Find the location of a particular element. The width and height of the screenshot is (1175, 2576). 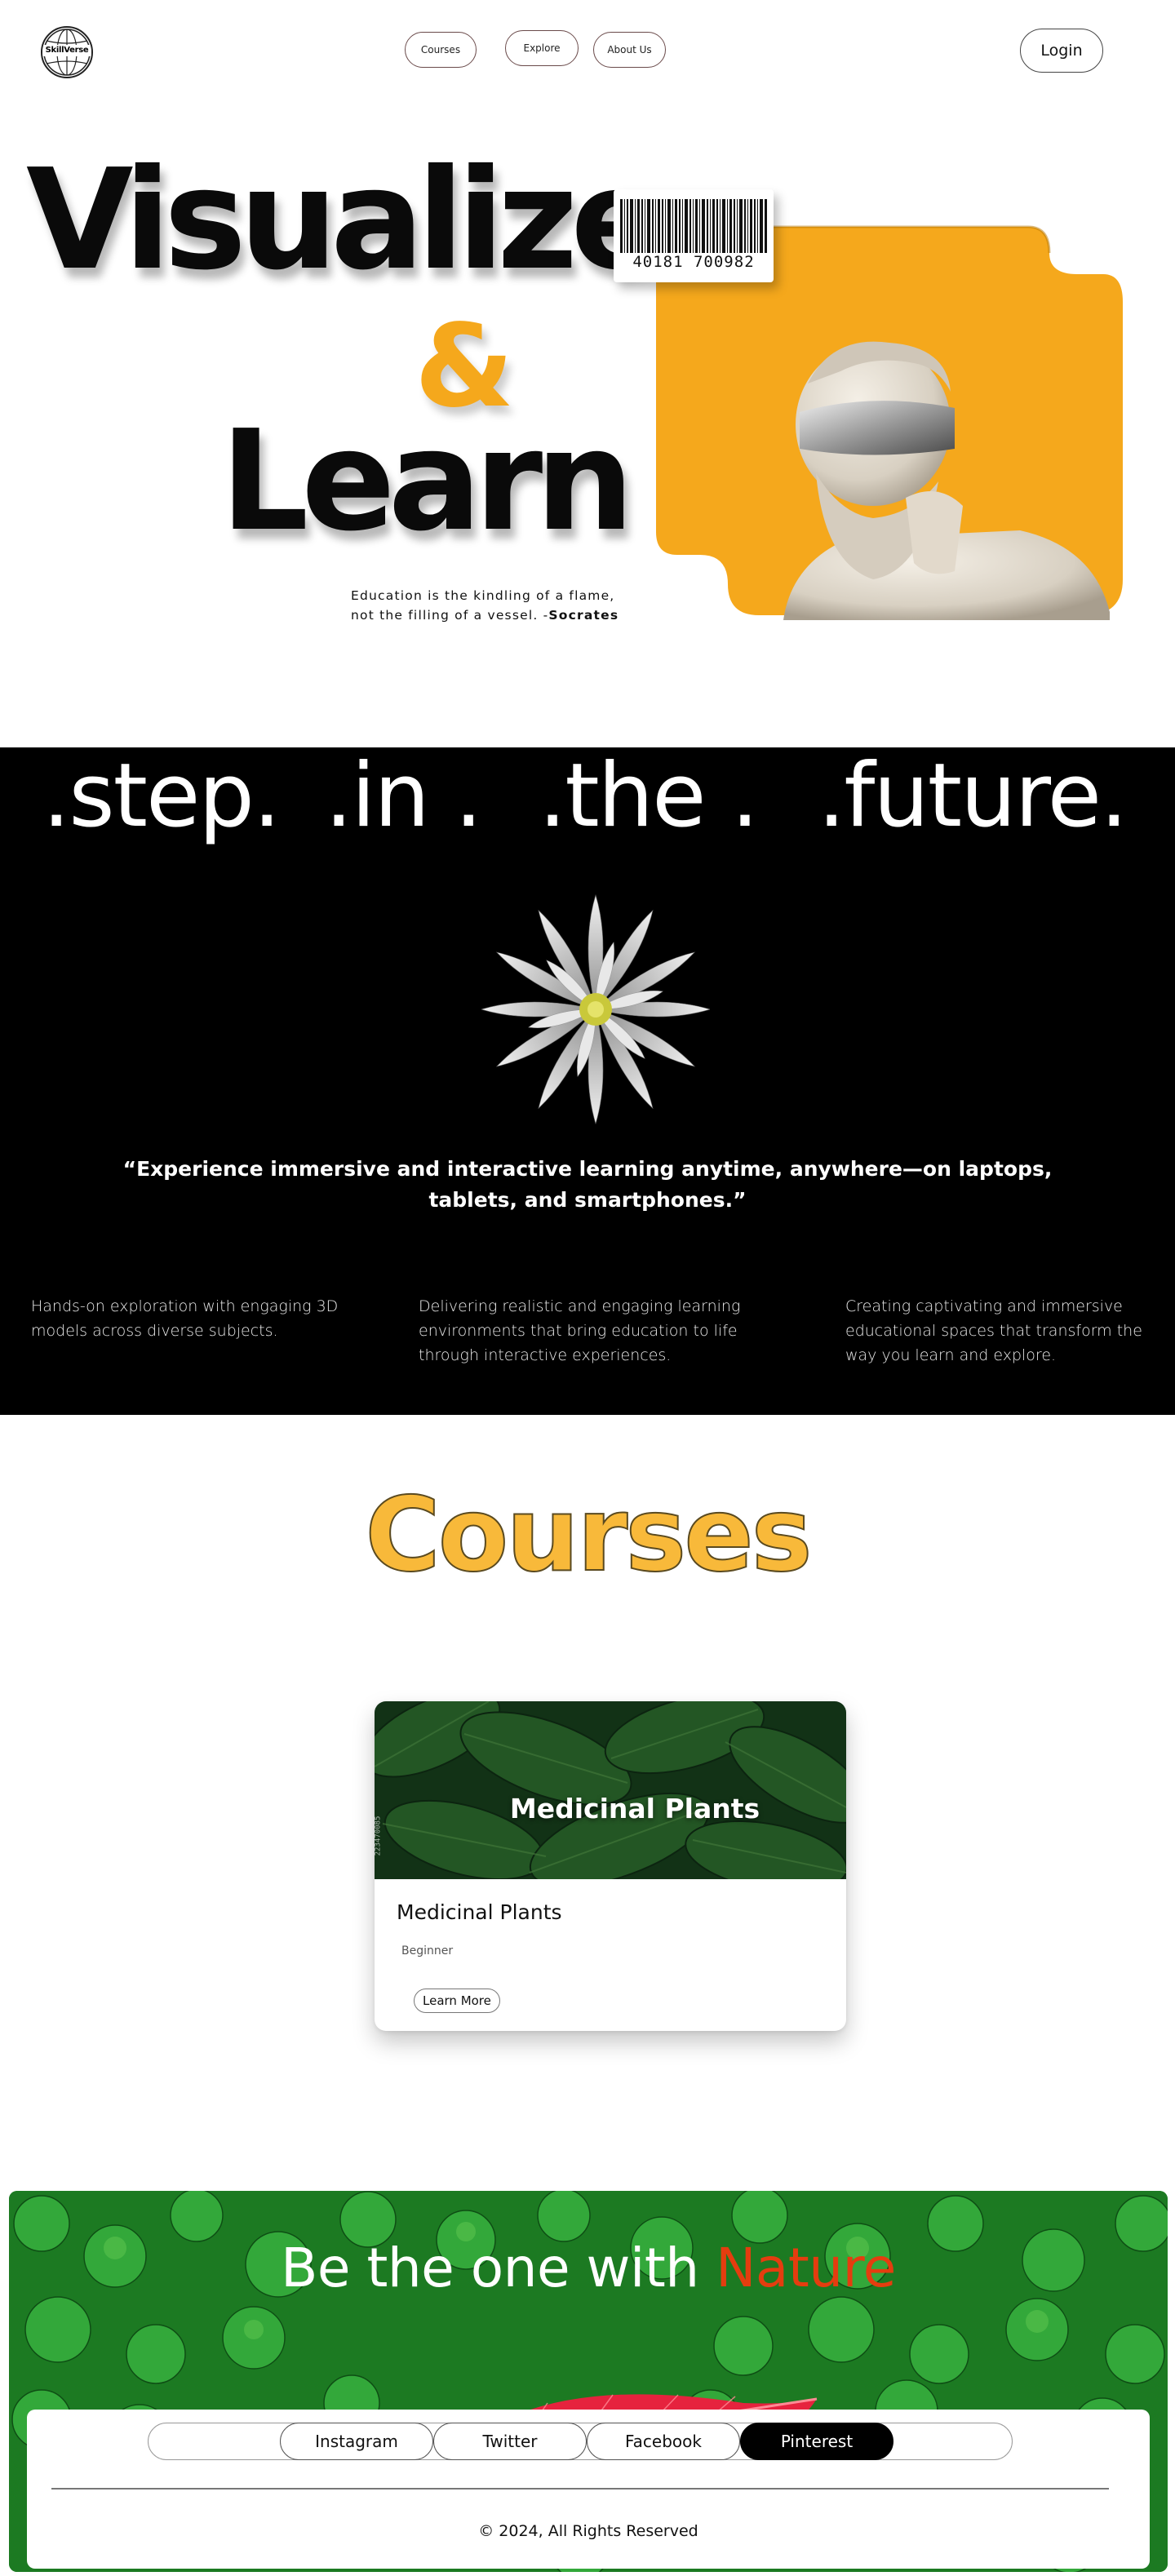

quote-author: Socrates is located at coordinates (583, 615).